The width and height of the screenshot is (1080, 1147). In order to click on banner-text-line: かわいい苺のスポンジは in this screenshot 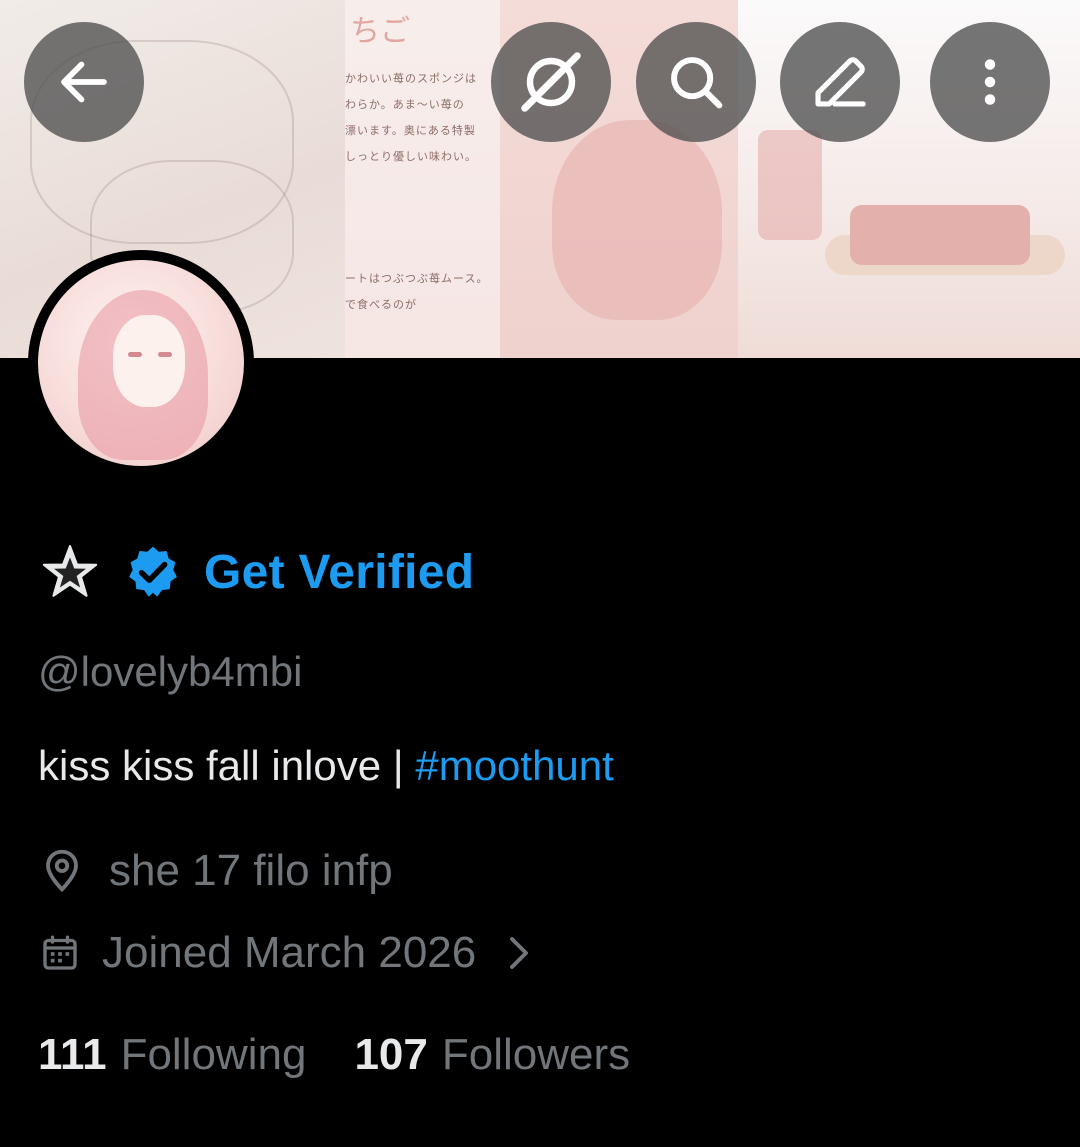, I will do `click(411, 78)`.